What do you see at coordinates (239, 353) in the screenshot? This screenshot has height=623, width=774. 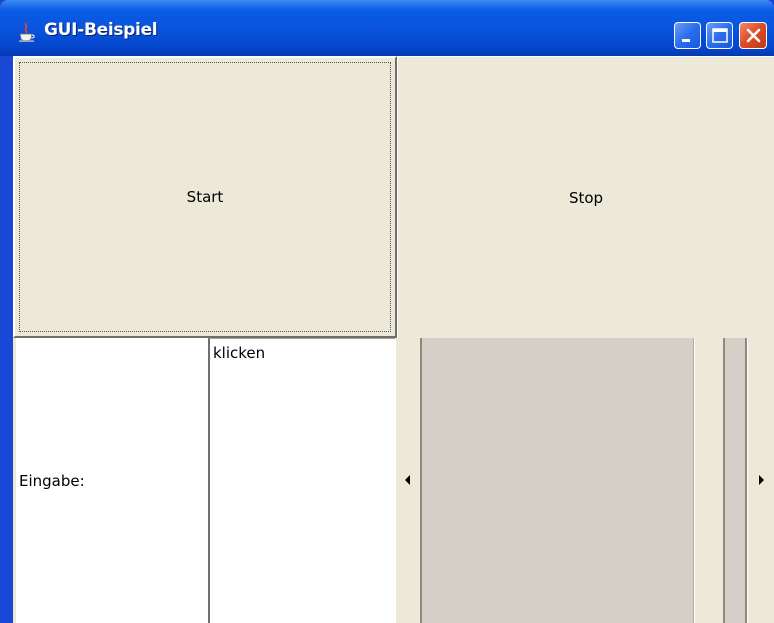 I see `input-textfield-value: klicken` at bounding box center [239, 353].